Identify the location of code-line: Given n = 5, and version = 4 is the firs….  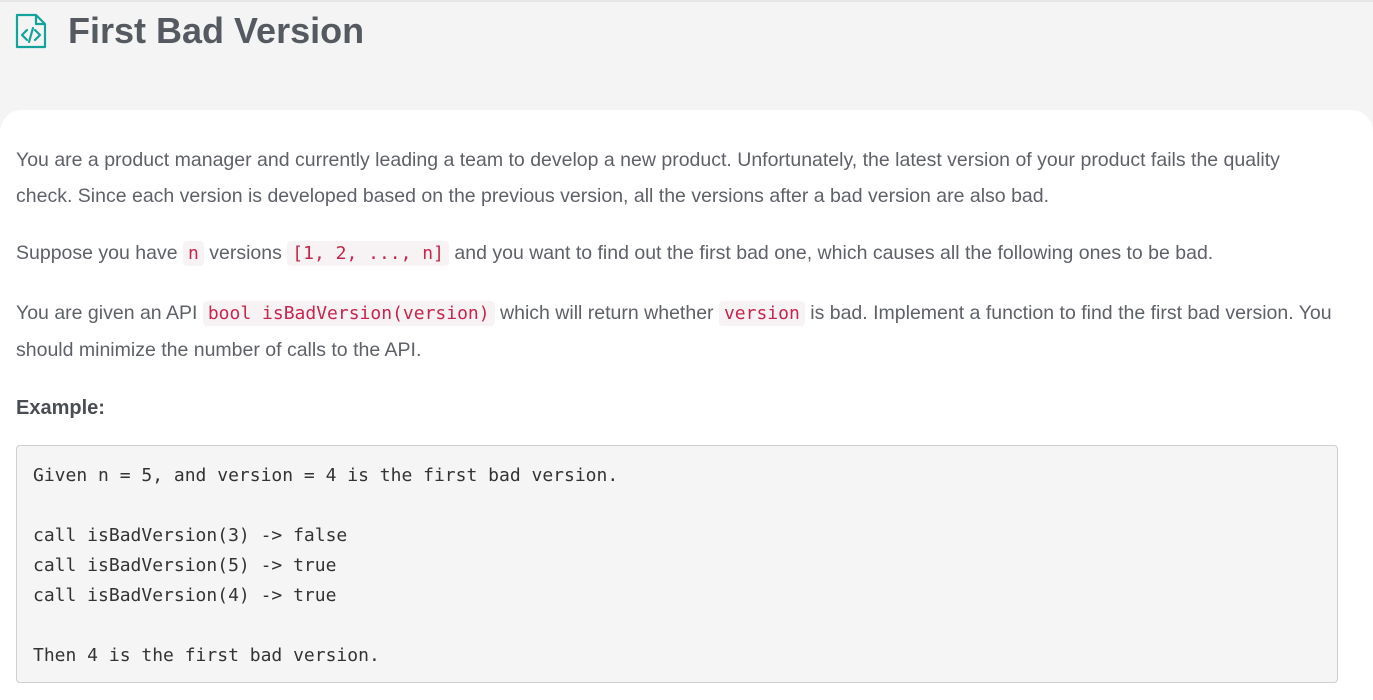
(326, 475).